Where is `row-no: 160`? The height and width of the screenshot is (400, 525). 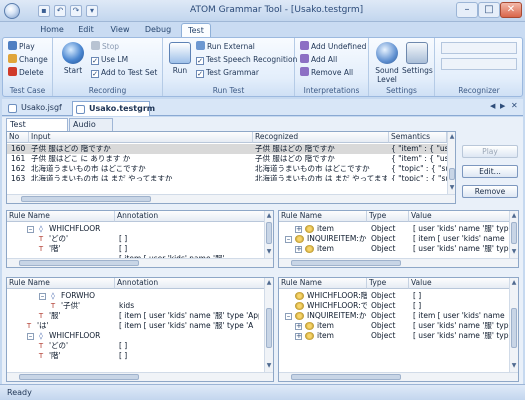 row-no: 160 is located at coordinates (20, 149).